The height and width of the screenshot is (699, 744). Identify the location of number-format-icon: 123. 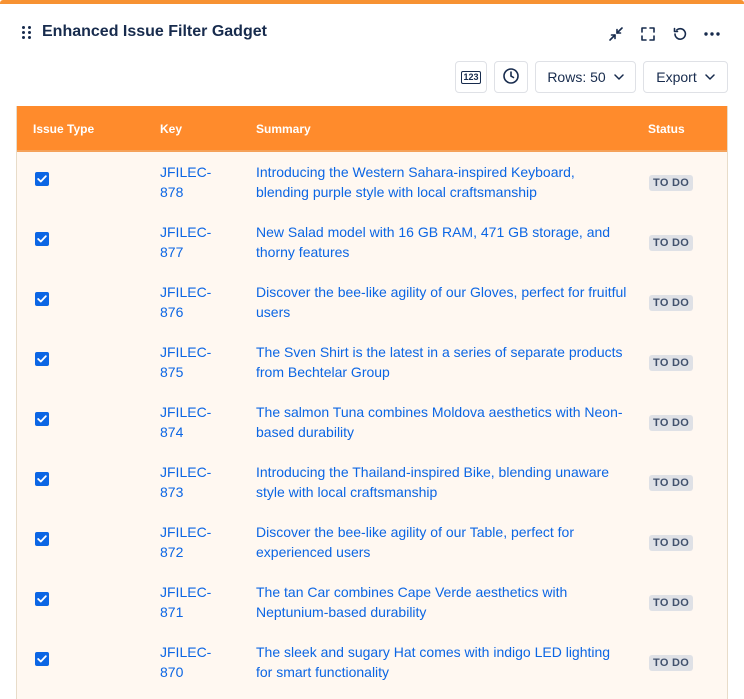
(471, 77).